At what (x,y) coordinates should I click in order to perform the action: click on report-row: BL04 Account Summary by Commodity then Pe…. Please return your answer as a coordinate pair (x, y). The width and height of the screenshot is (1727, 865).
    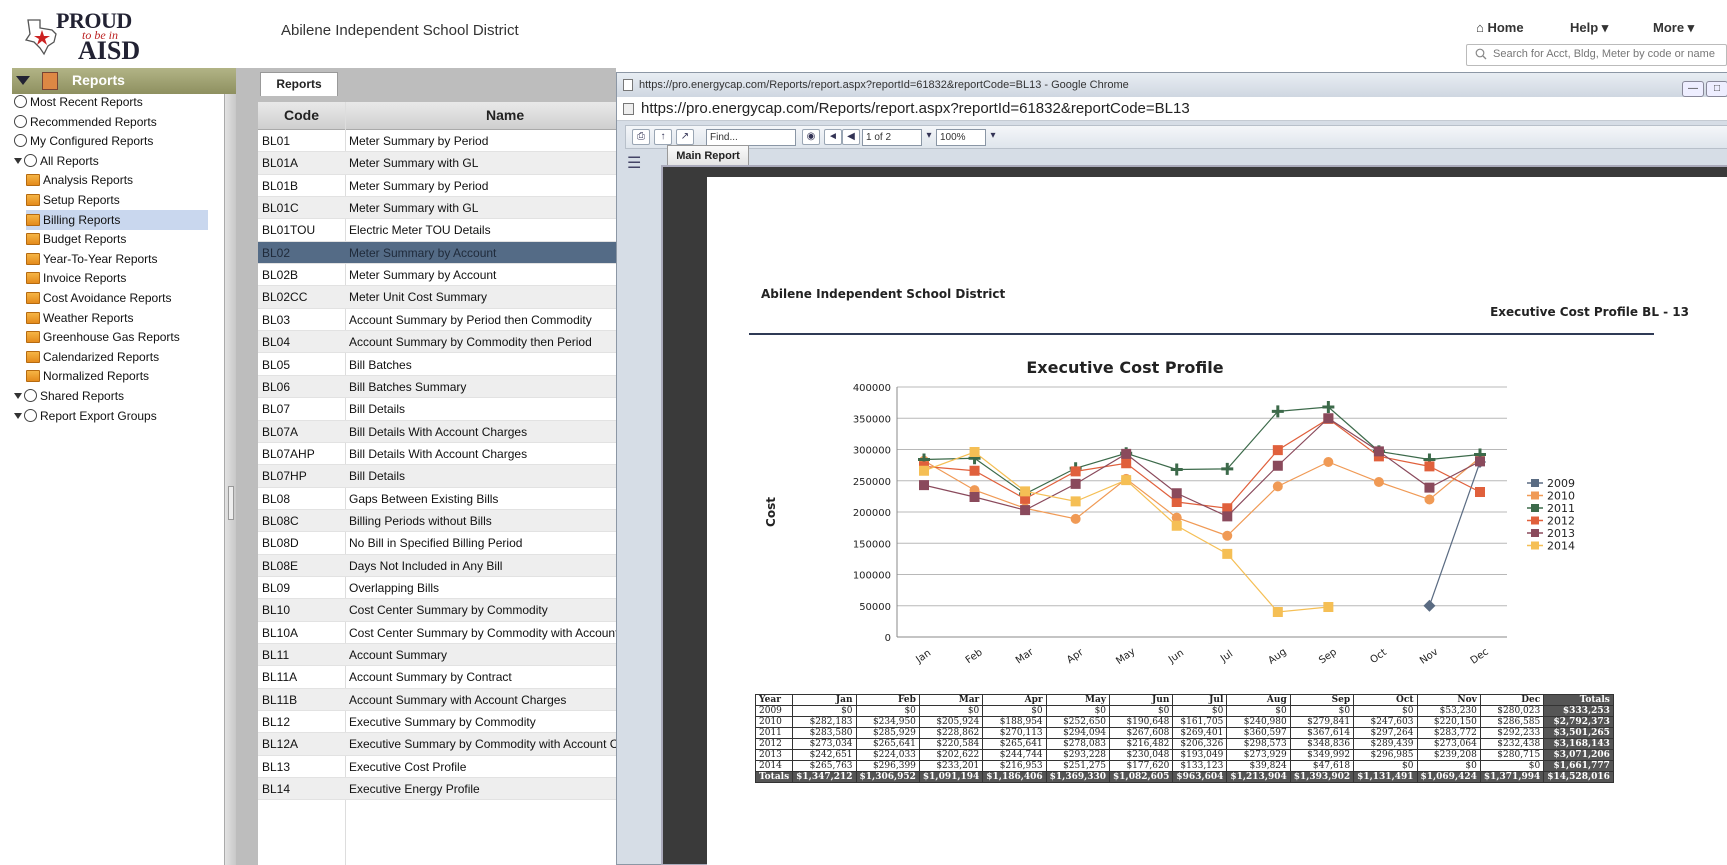
    Looking at the image, I should click on (437, 342).